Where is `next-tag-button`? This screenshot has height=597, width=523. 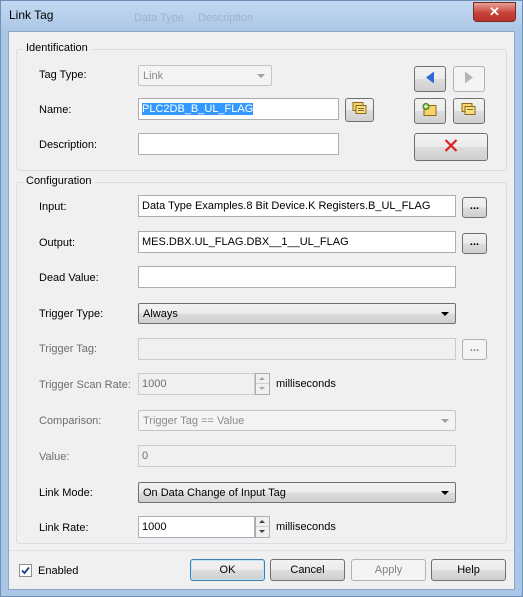
next-tag-button is located at coordinates (469, 79).